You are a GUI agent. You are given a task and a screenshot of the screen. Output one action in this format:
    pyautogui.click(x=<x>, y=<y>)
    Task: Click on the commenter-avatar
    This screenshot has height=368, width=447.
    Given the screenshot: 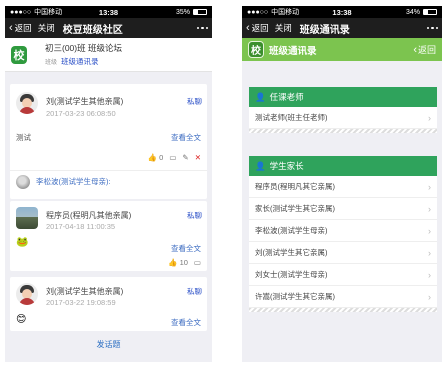 What is the action you would take?
    pyautogui.click(x=23, y=181)
    